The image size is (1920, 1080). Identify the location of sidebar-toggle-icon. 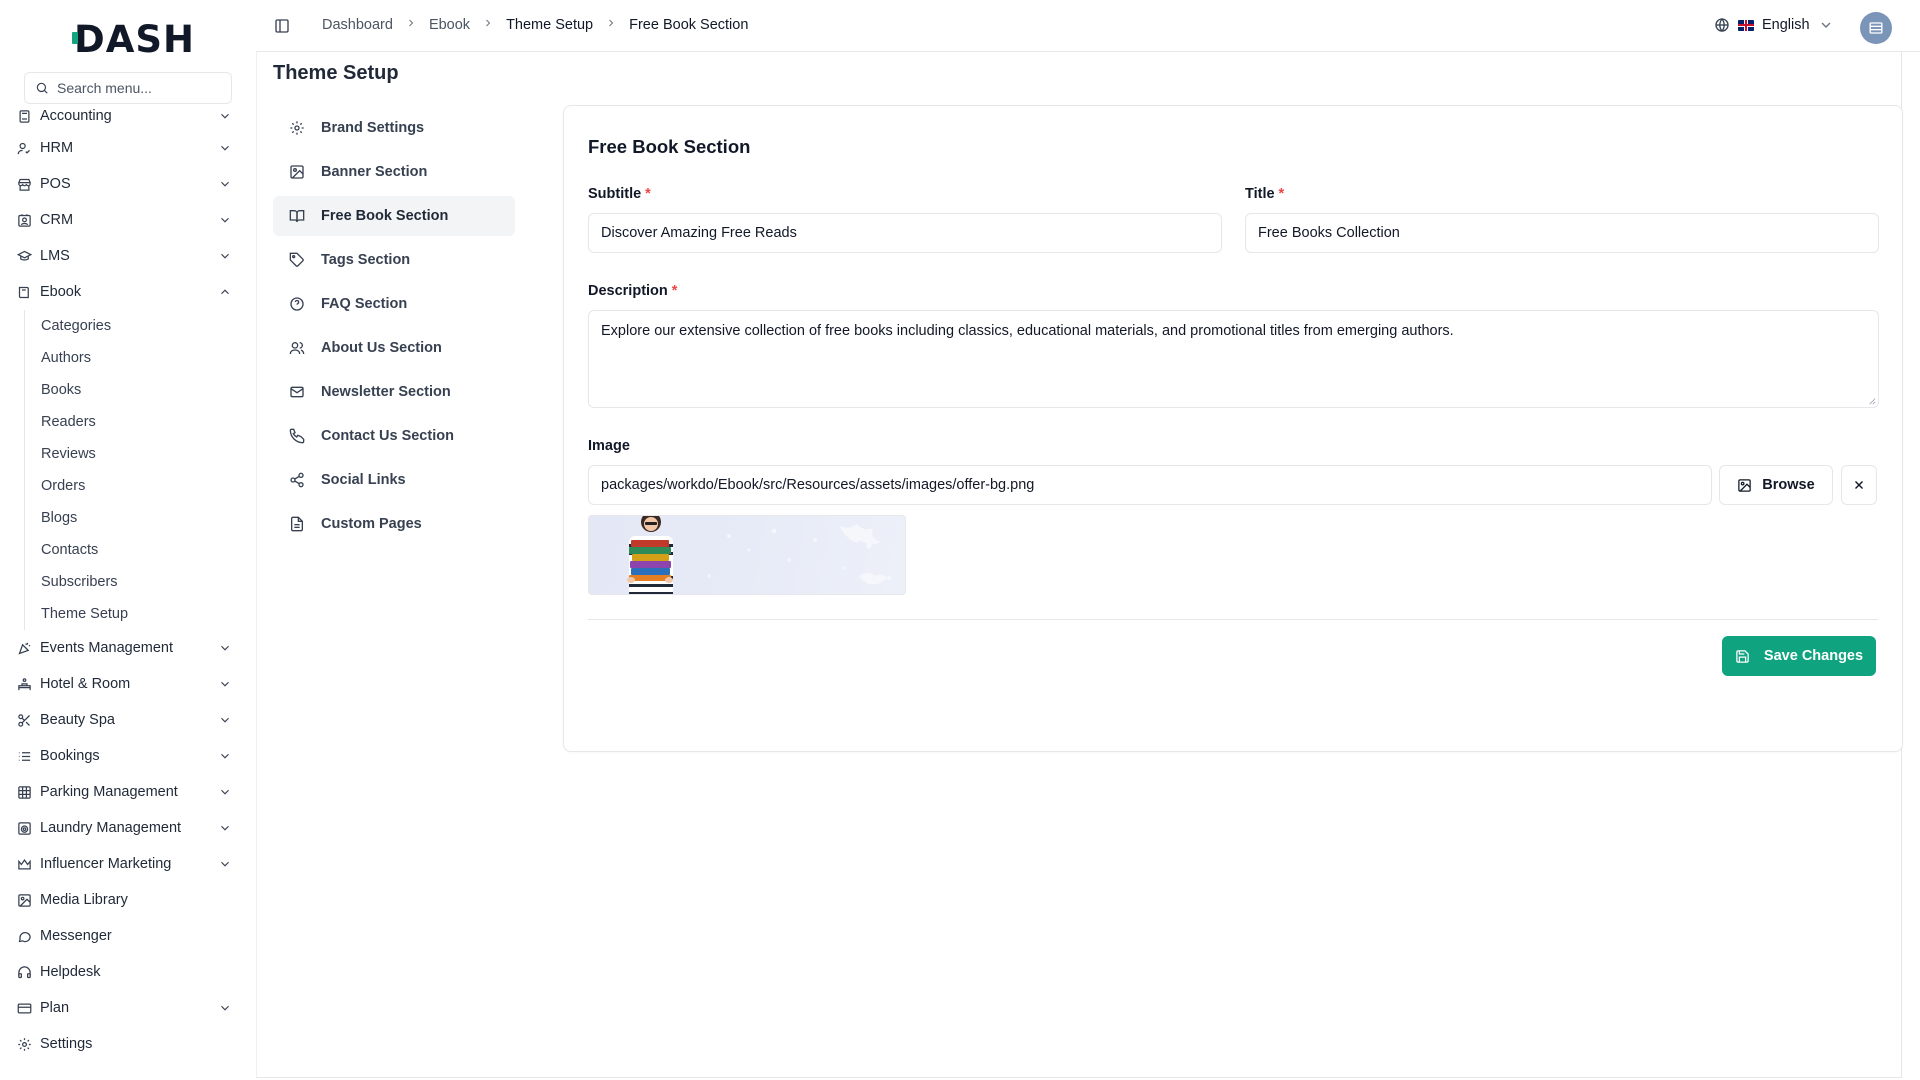
(282, 26).